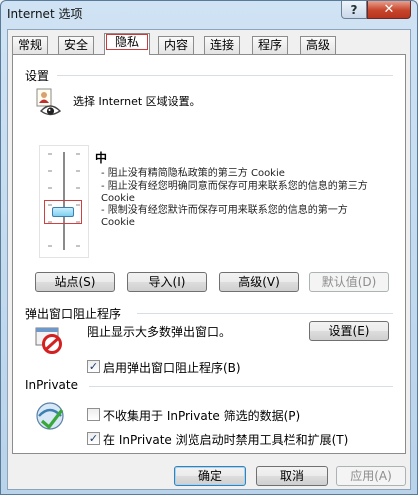  Describe the element at coordinates (45, 14) in the screenshot. I see `window-title: Internet 选项` at that location.